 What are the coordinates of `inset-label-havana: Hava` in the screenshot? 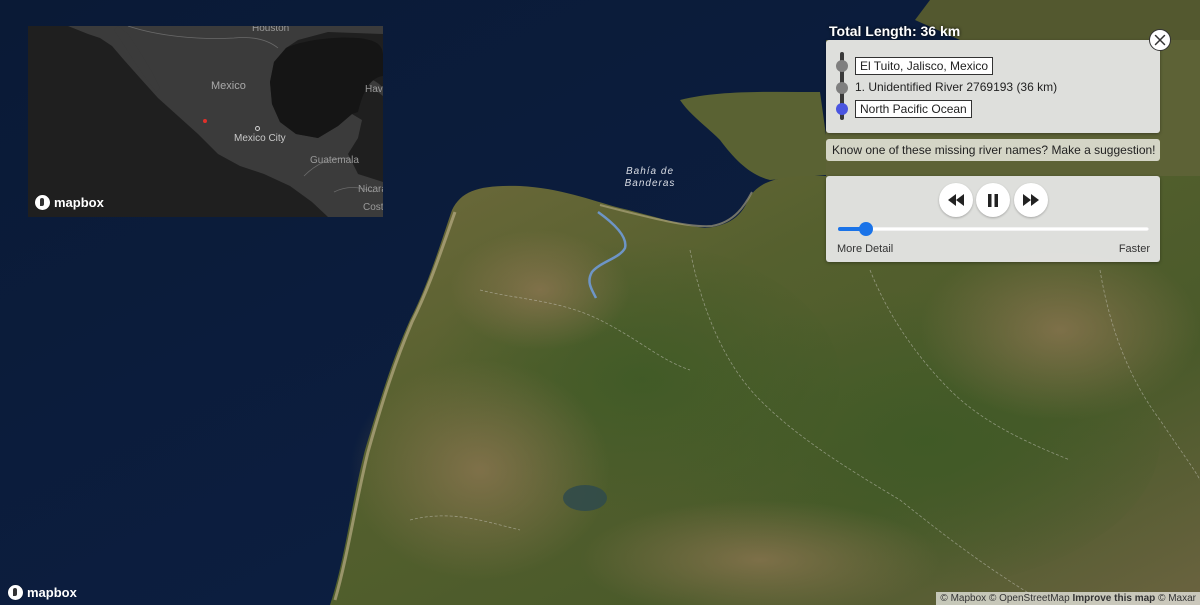 It's located at (374, 89).